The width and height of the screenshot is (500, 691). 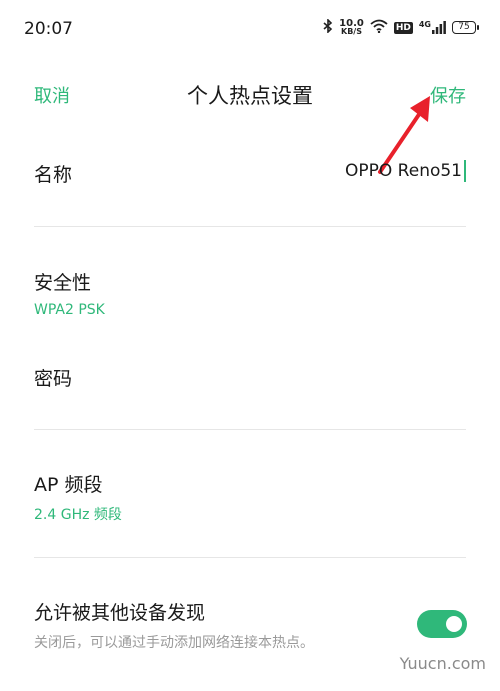 I want to click on name-label: 名称, so click(x=53, y=175).